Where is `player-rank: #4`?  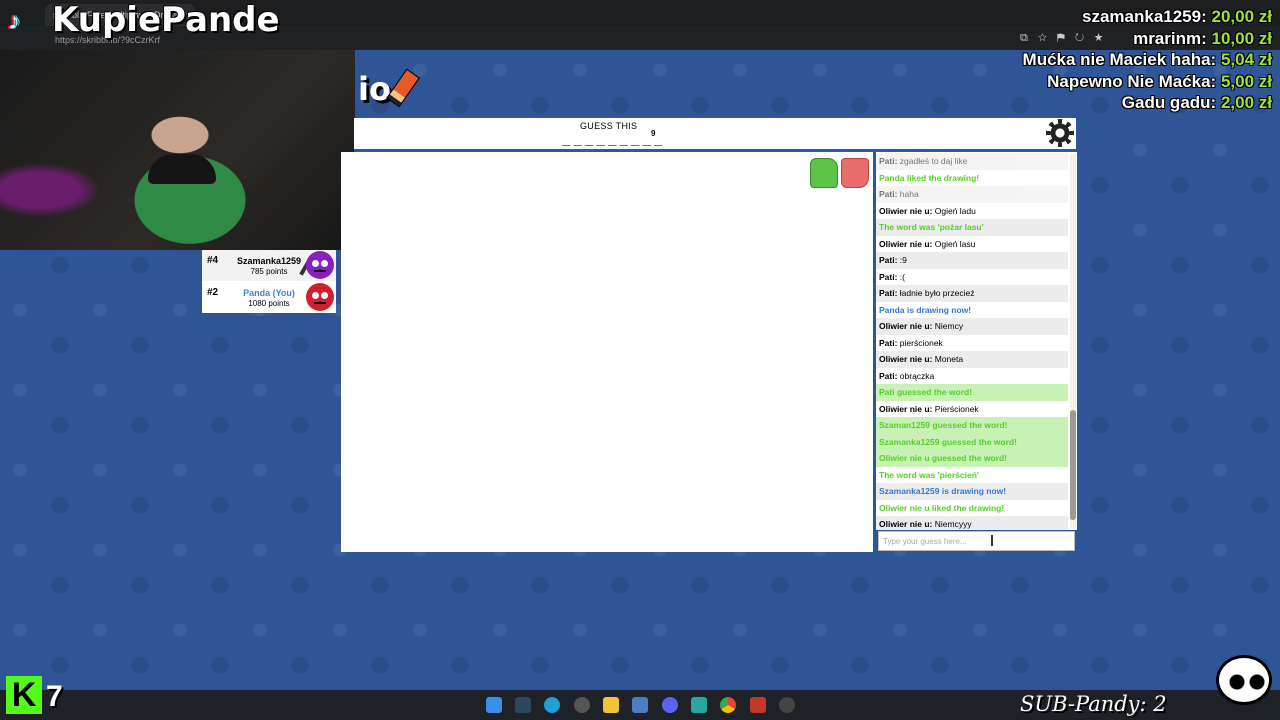 player-rank: #4 is located at coordinates (213, 260).